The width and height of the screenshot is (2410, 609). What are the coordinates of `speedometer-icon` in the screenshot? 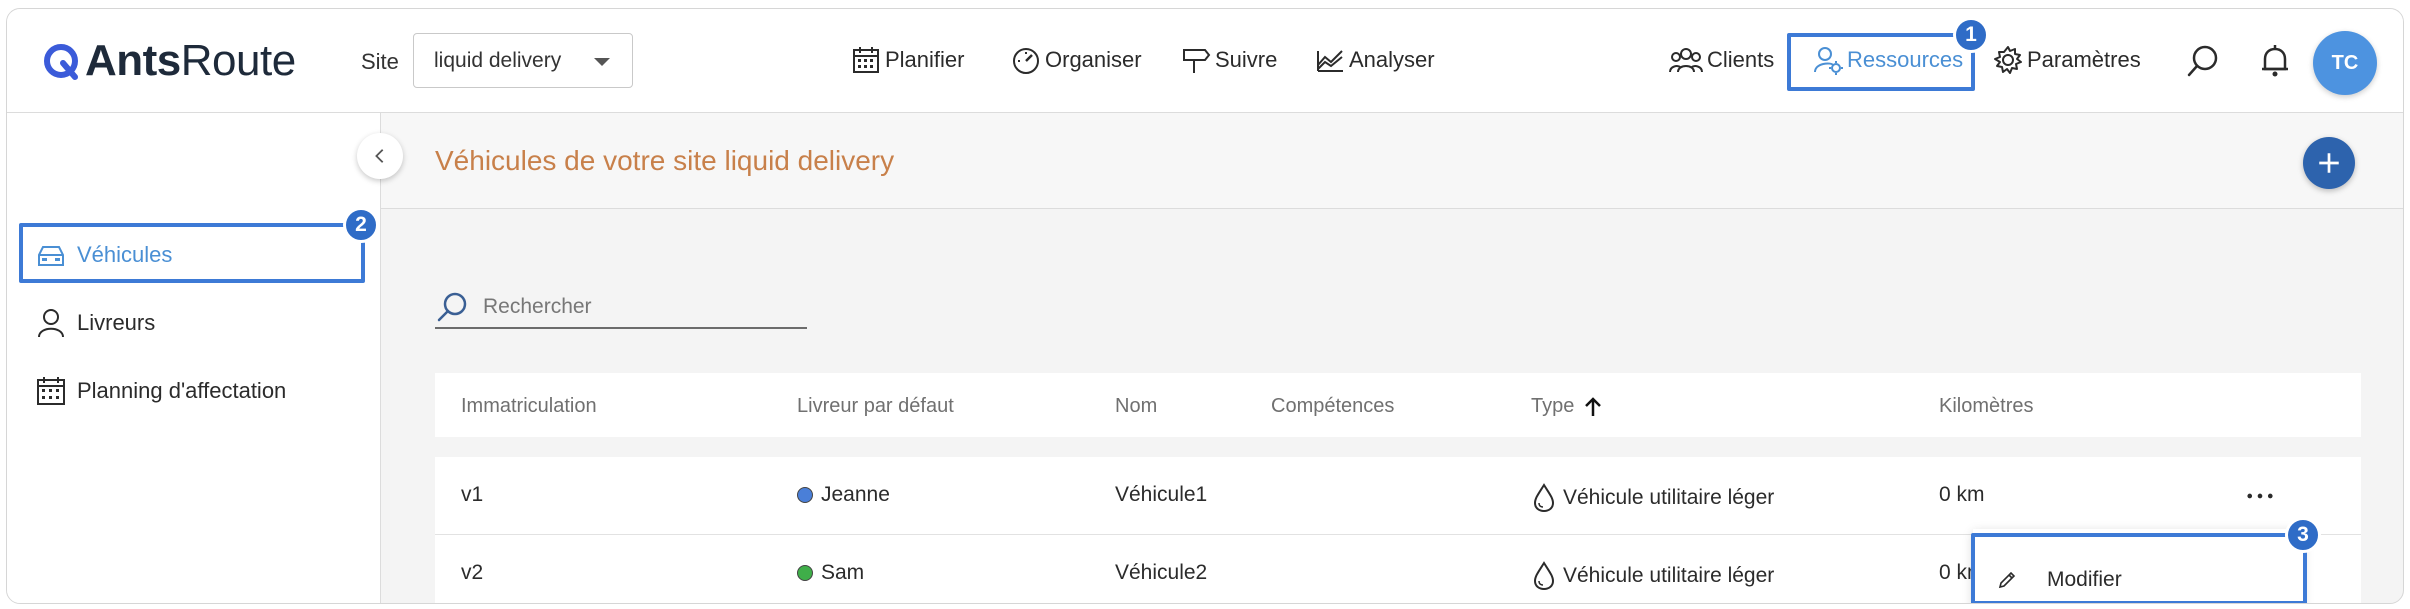 It's located at (1026, 61).